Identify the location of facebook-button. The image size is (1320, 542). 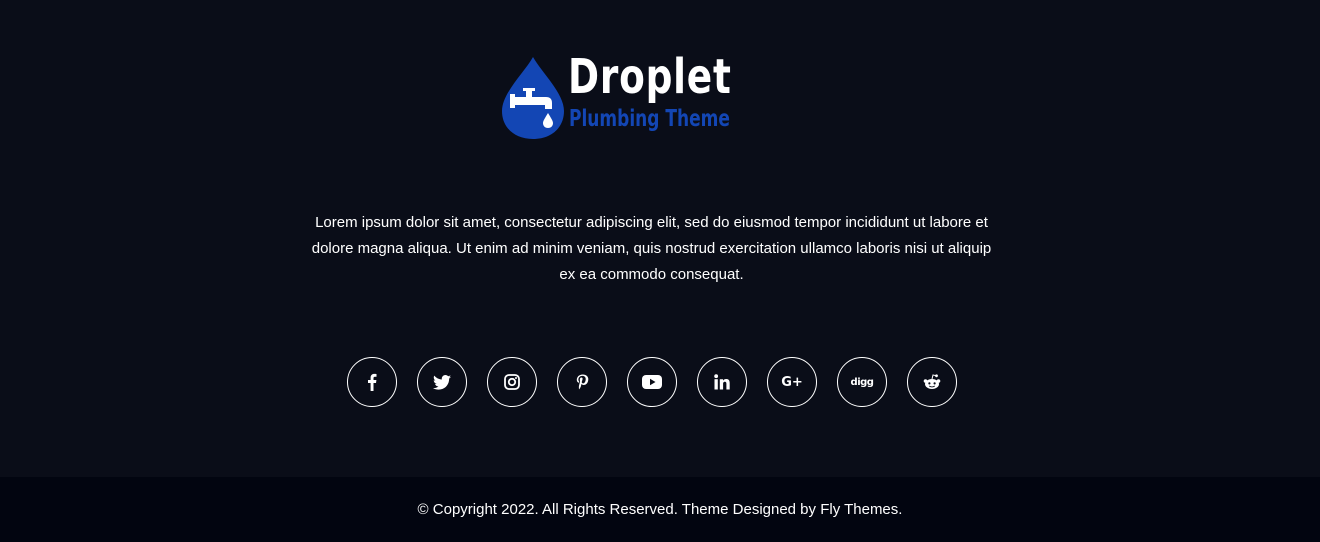
(372, 382).